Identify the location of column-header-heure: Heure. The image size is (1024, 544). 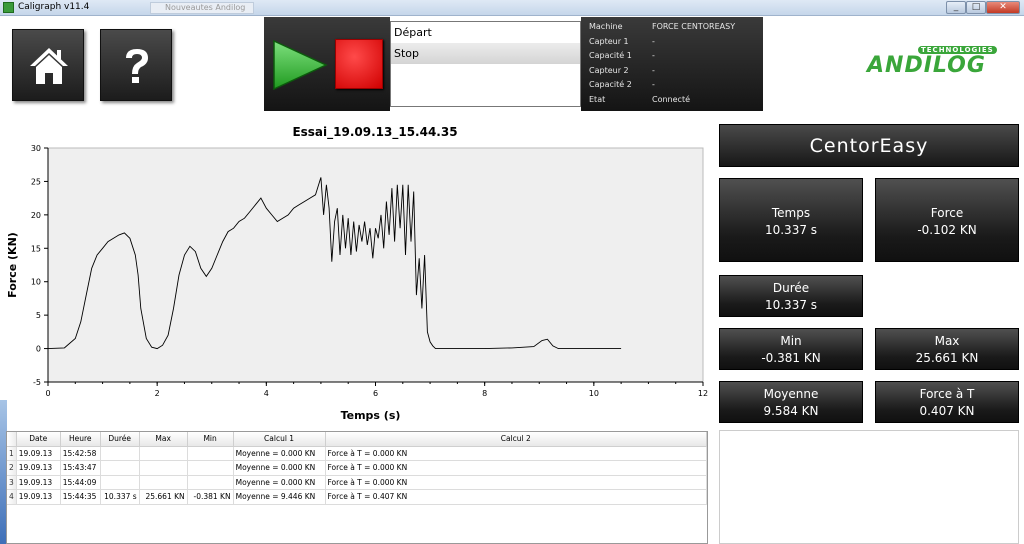
(80, 439).